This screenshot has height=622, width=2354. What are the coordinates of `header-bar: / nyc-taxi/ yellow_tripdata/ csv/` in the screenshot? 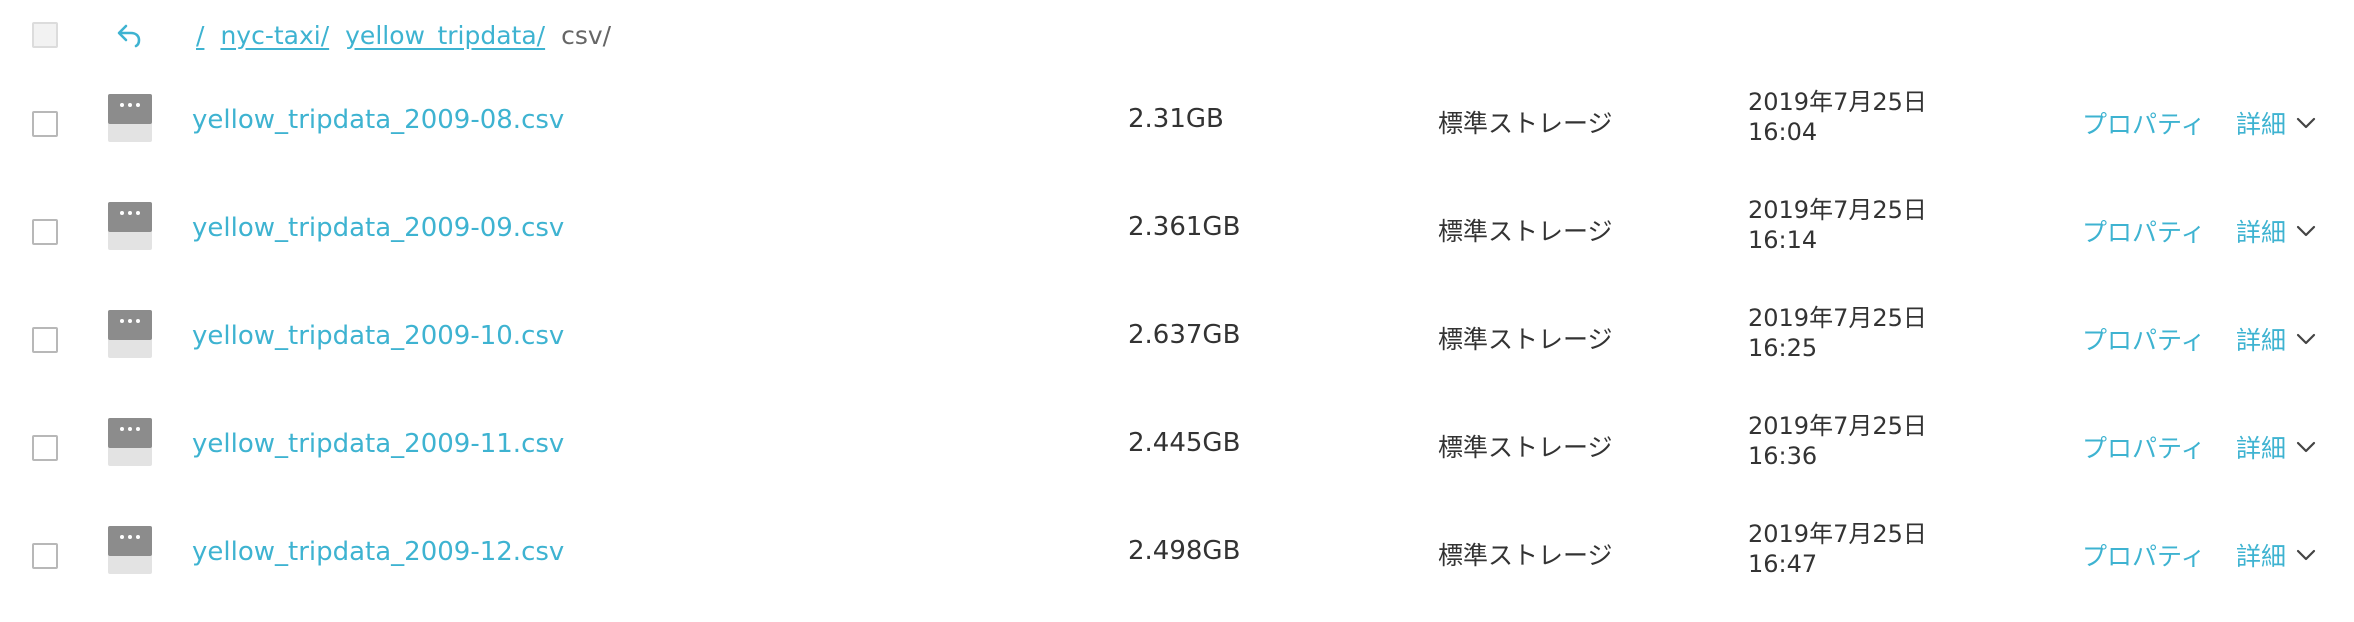 It's located at (1177, 35).